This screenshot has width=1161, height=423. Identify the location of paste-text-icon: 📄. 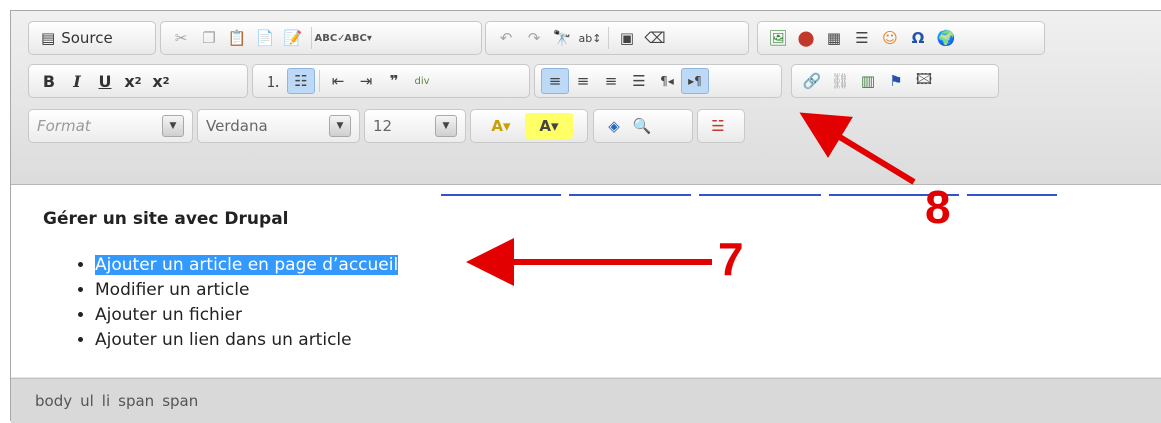
(265, 38).